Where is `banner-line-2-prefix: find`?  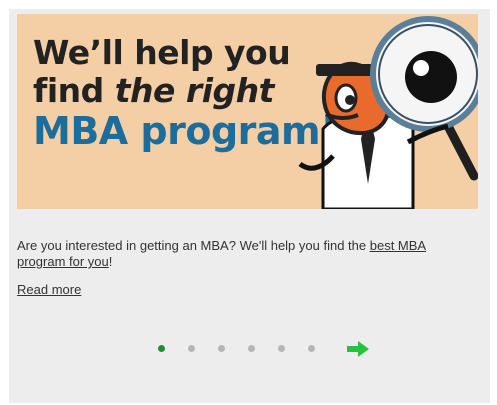 banner-line-2-prefix: find is located at coordinates (74, 90).